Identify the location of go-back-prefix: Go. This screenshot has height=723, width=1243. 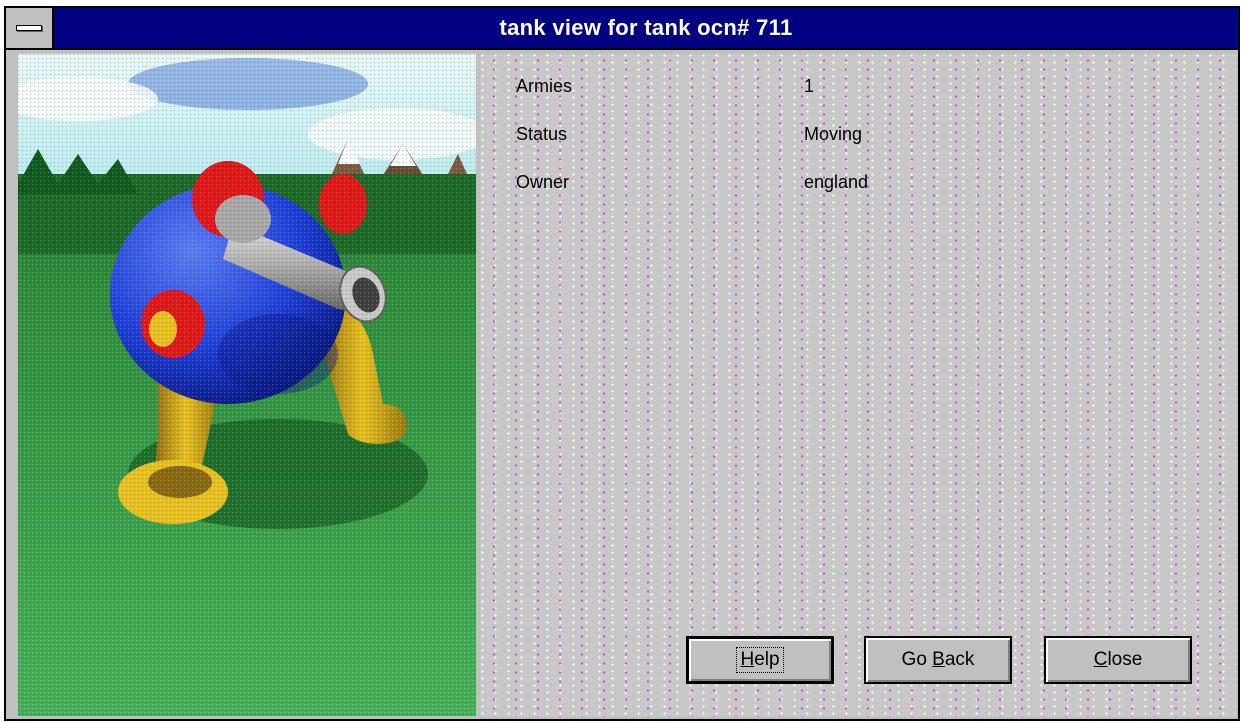
(917, 659).